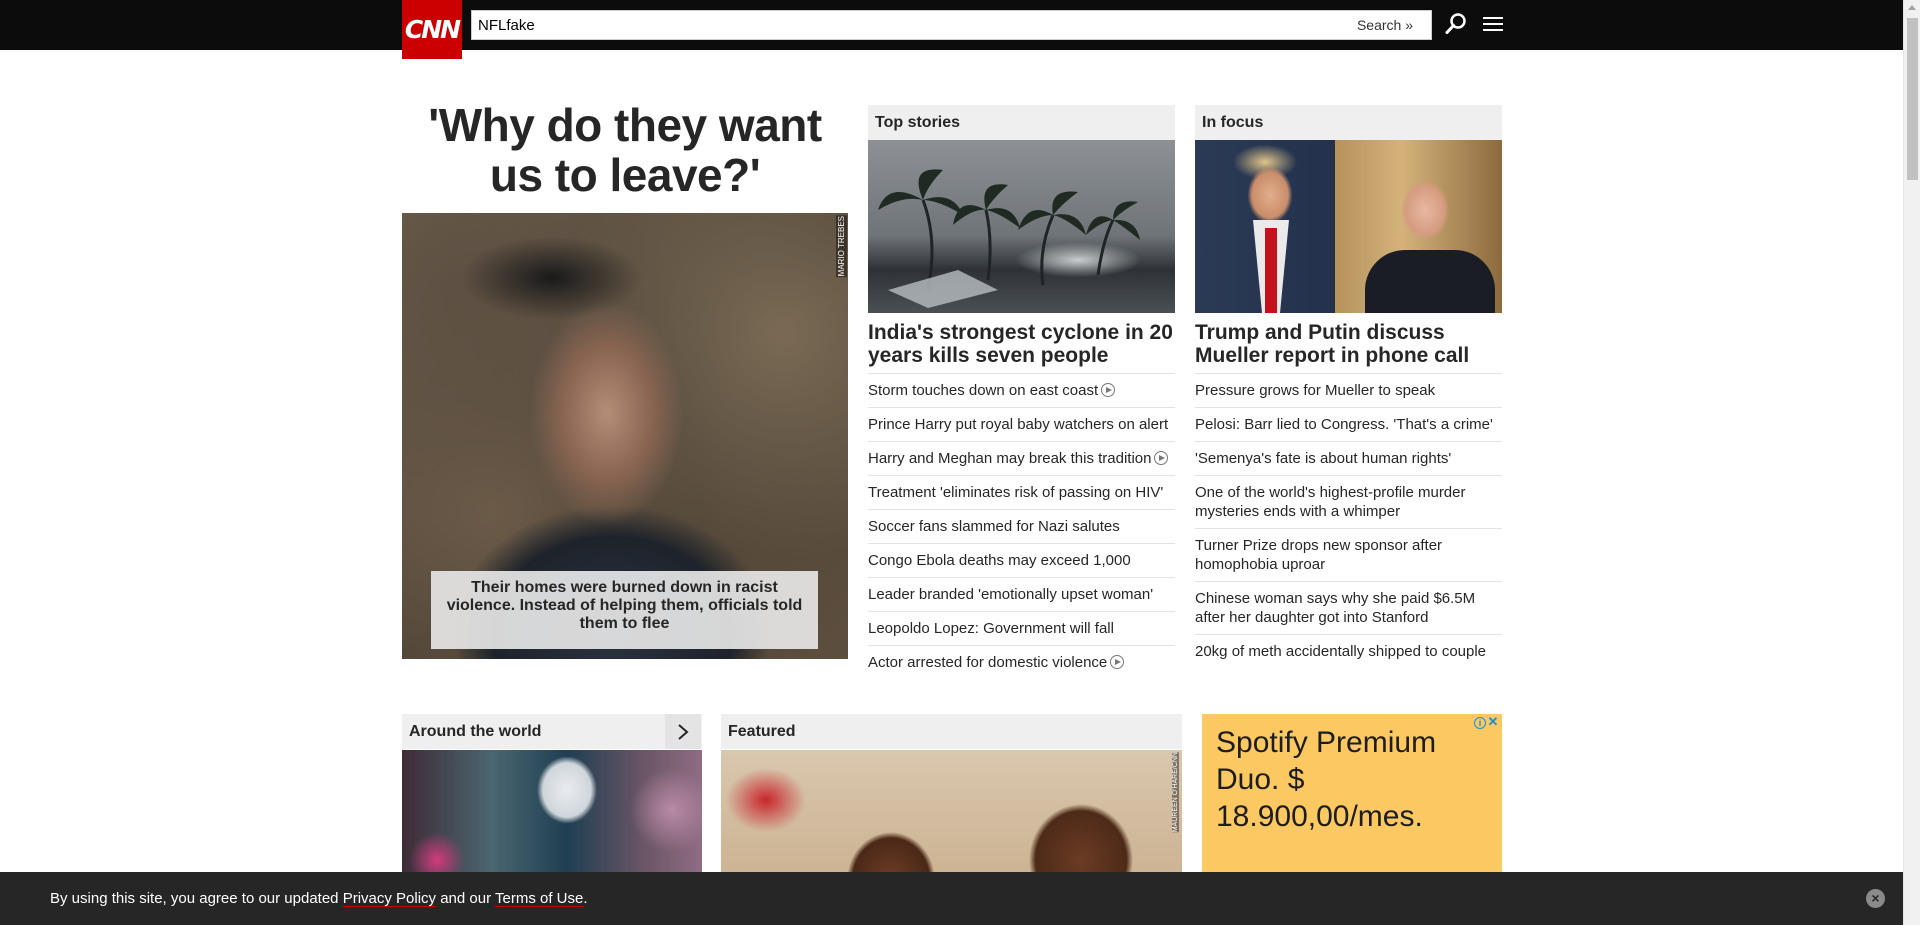 The width and height of the screenshot is (1920, 925). I want to click on ad-text: Spotify Premium Duo. $ 18.900,00/mes., so click(1326, 779).